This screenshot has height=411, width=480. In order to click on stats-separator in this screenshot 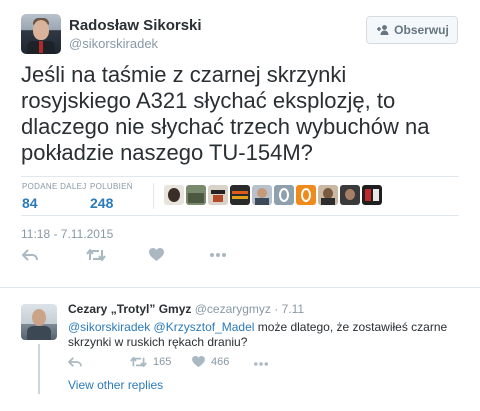, I will do `click(153, 196)`.